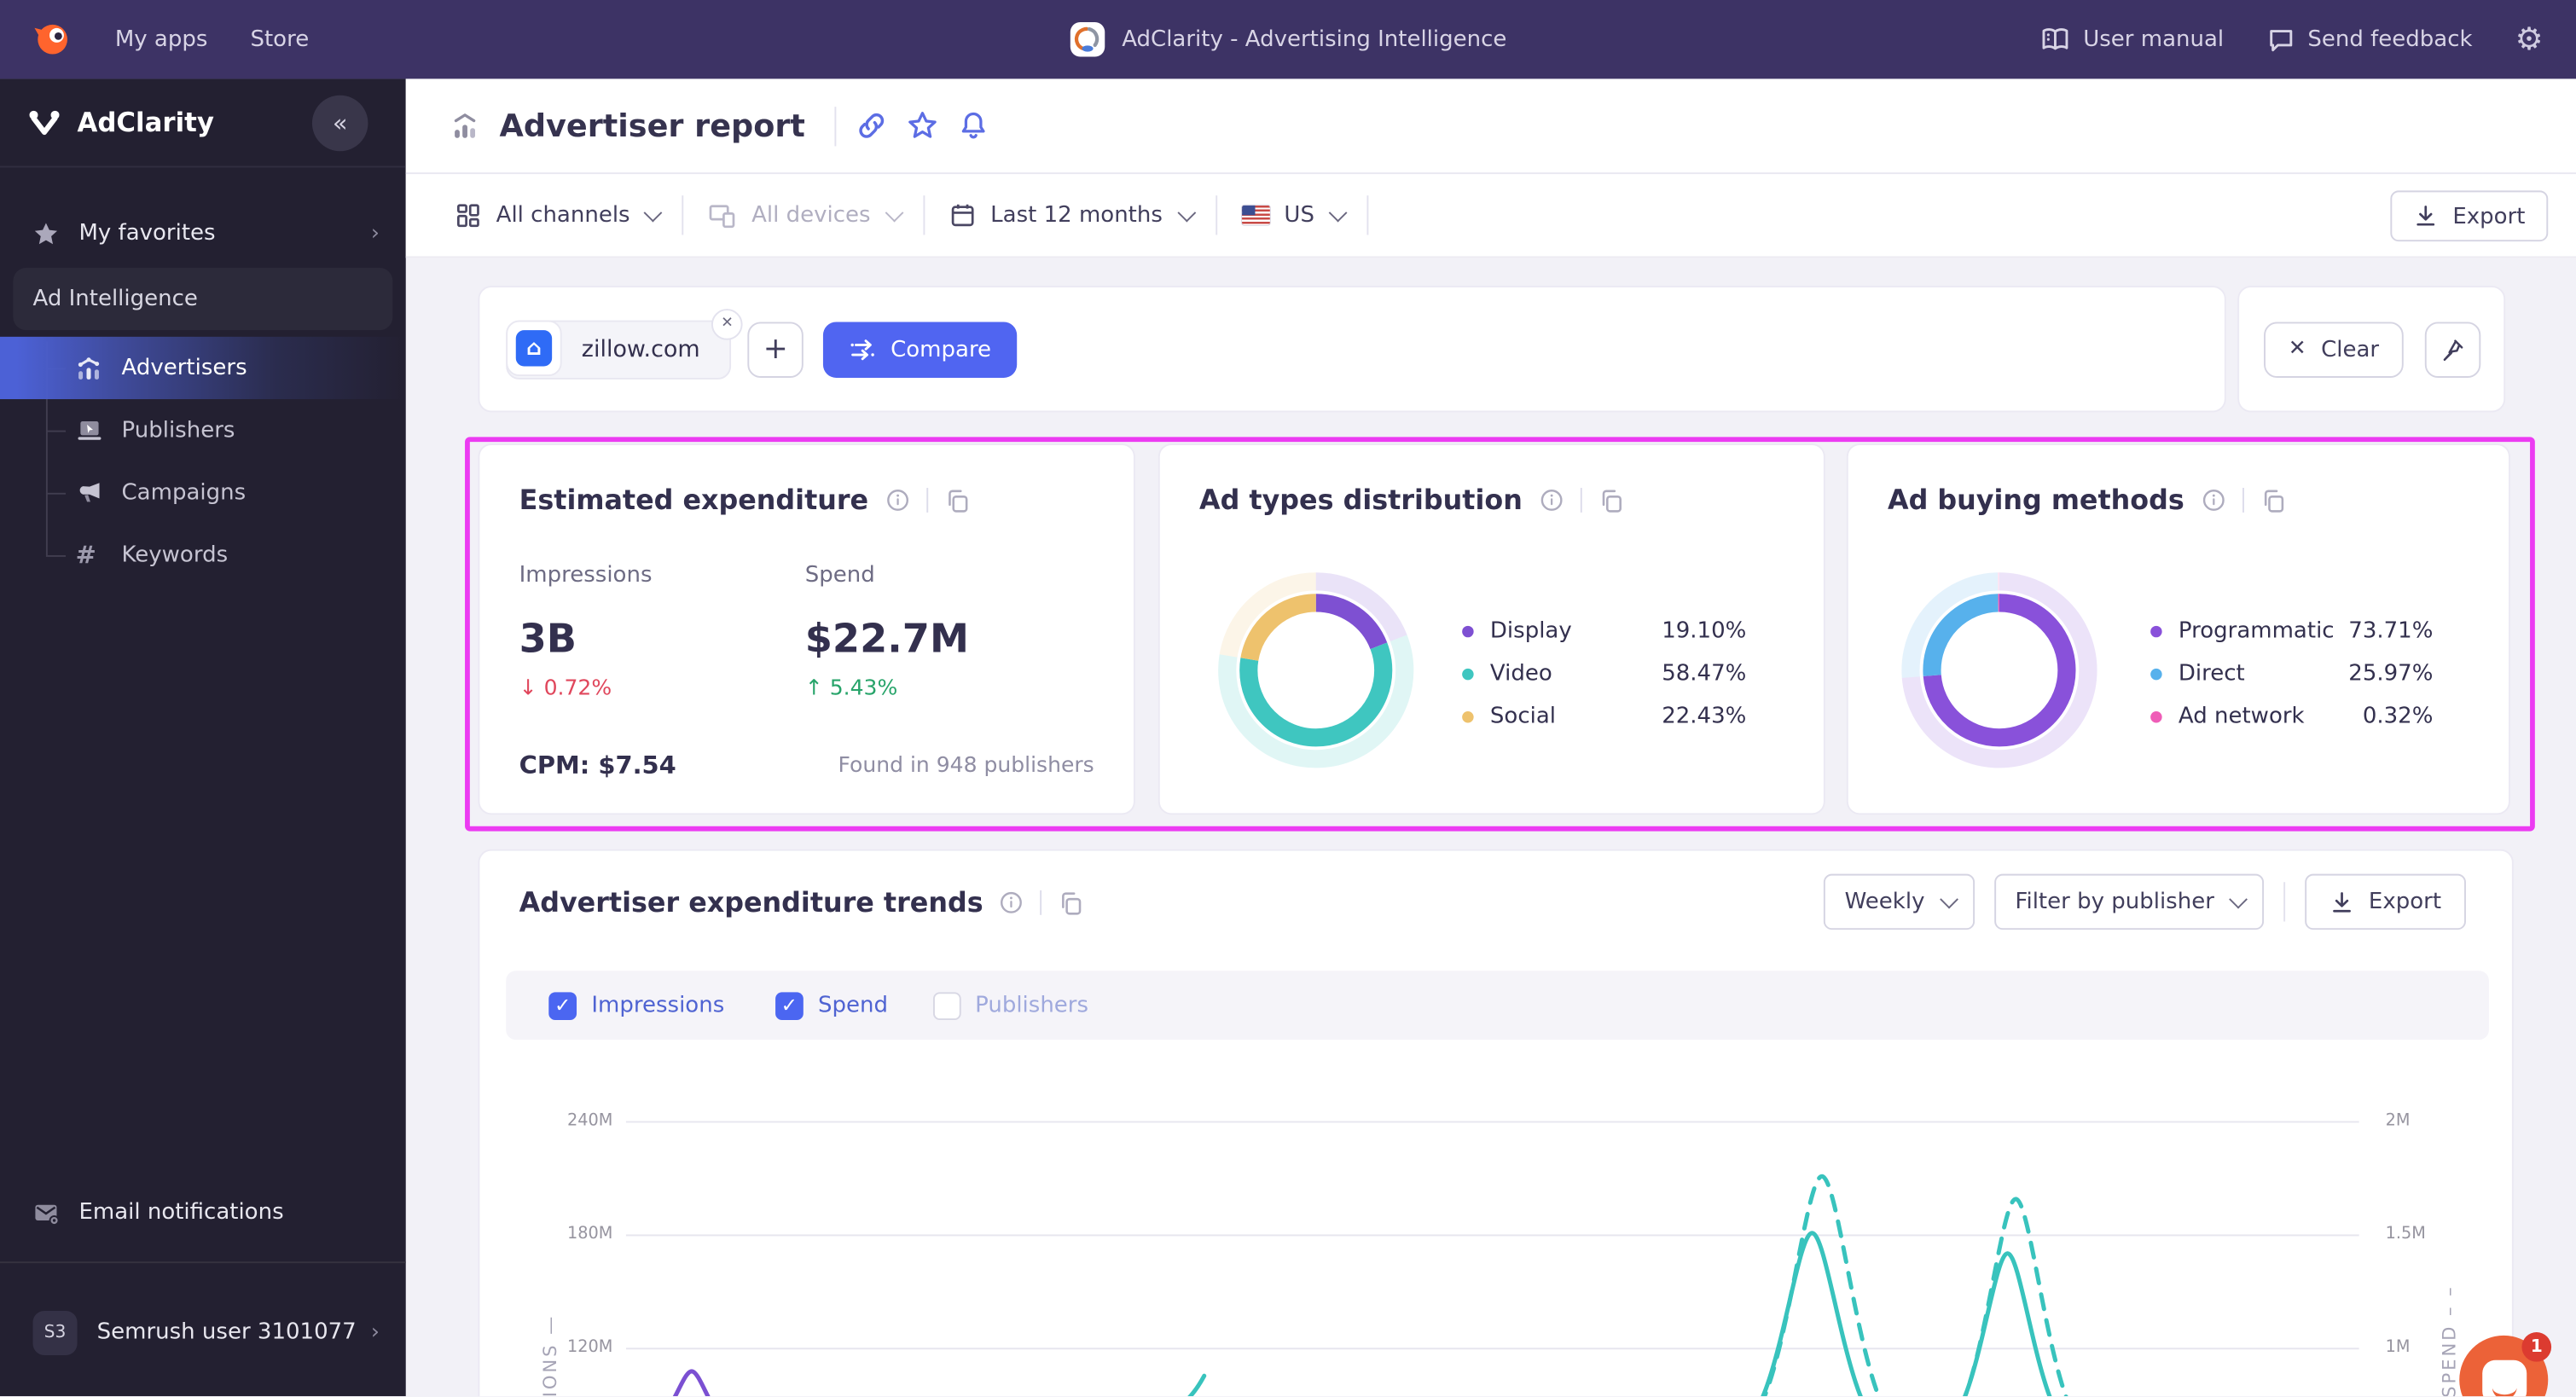  What do you see at coordinates (562, 1005) in the screenshot?
I see `impressions-checkbox: ✓` at bounding box center [562, 1005].